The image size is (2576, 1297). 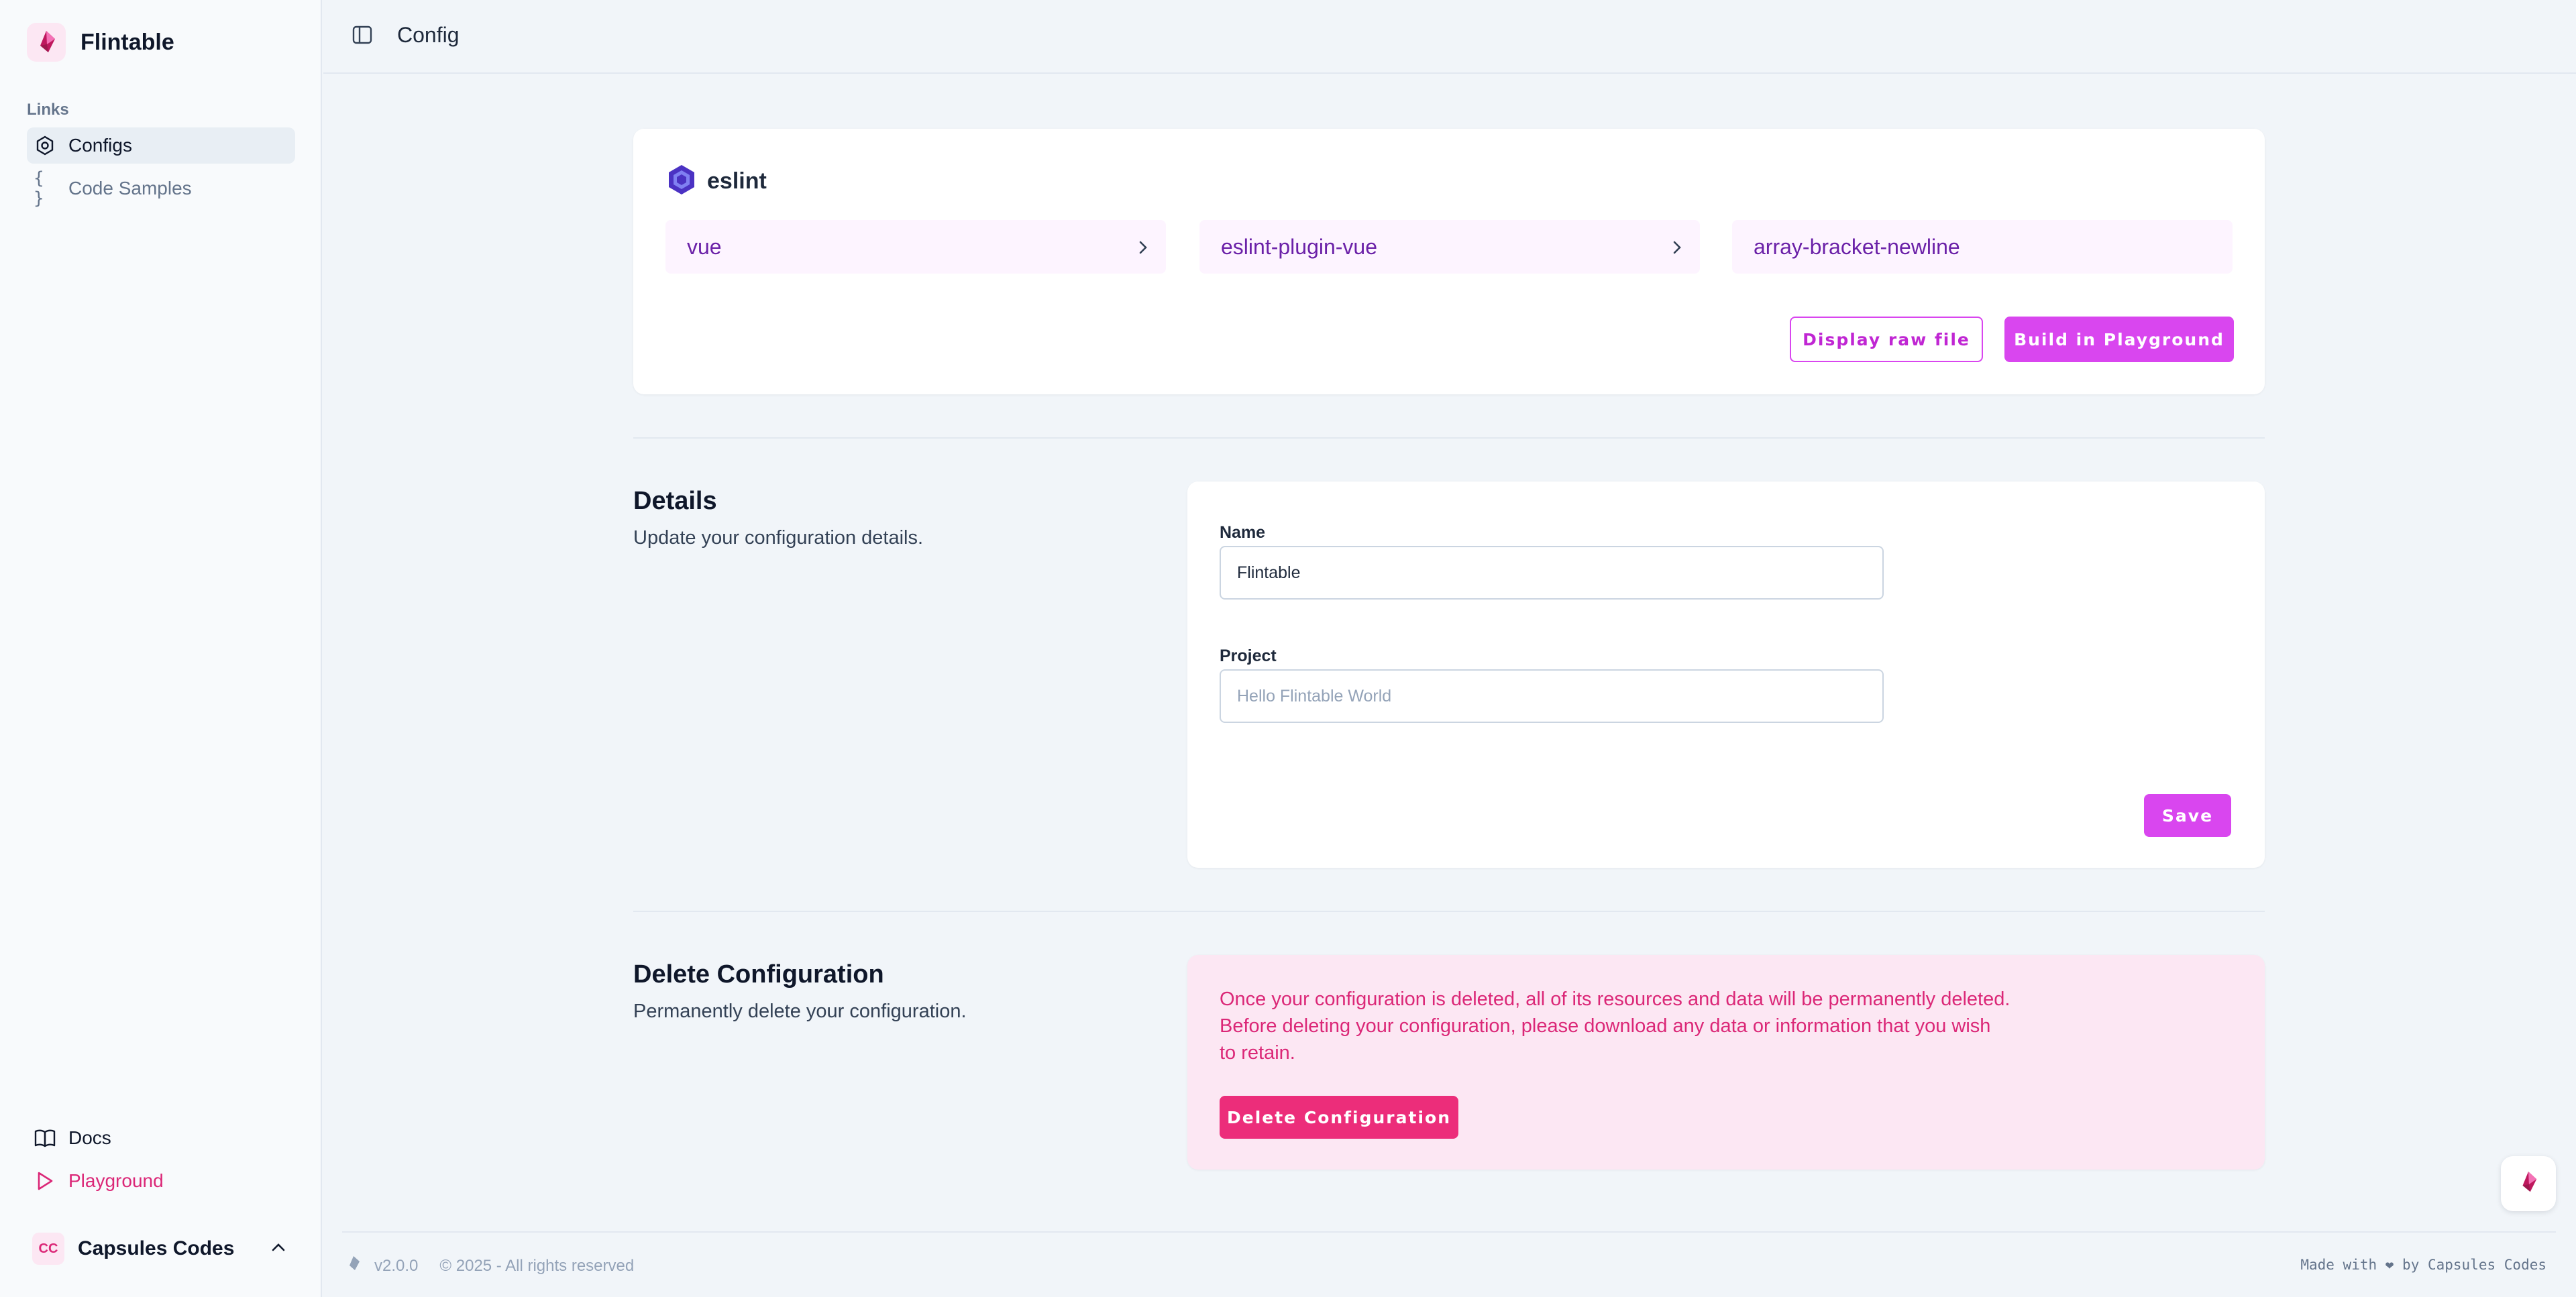 I want to click on tool-header: eslint, so click(x=716, y=181).